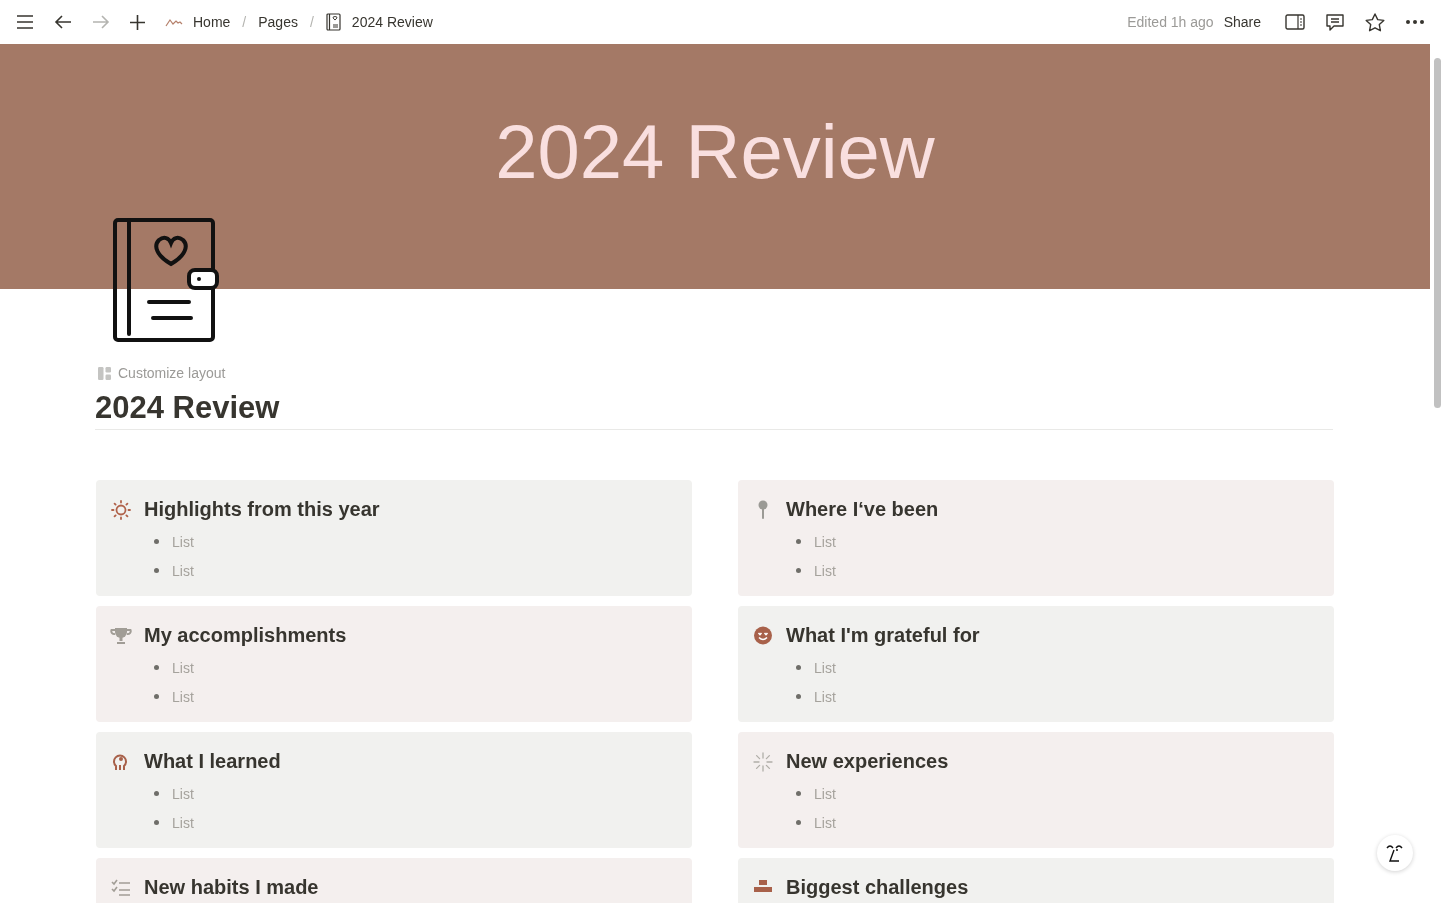 This screenshot has height=903, width=1445. Describe the element at coordinates (1295, 22) in the screenshot. I see `sidebar-panel-icon` at that location.